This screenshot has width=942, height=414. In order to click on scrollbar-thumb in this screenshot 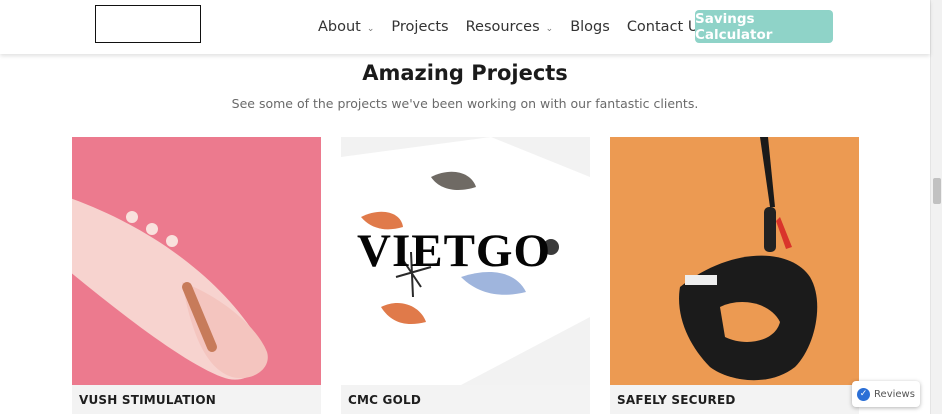, I will do `click(937, 191)`.